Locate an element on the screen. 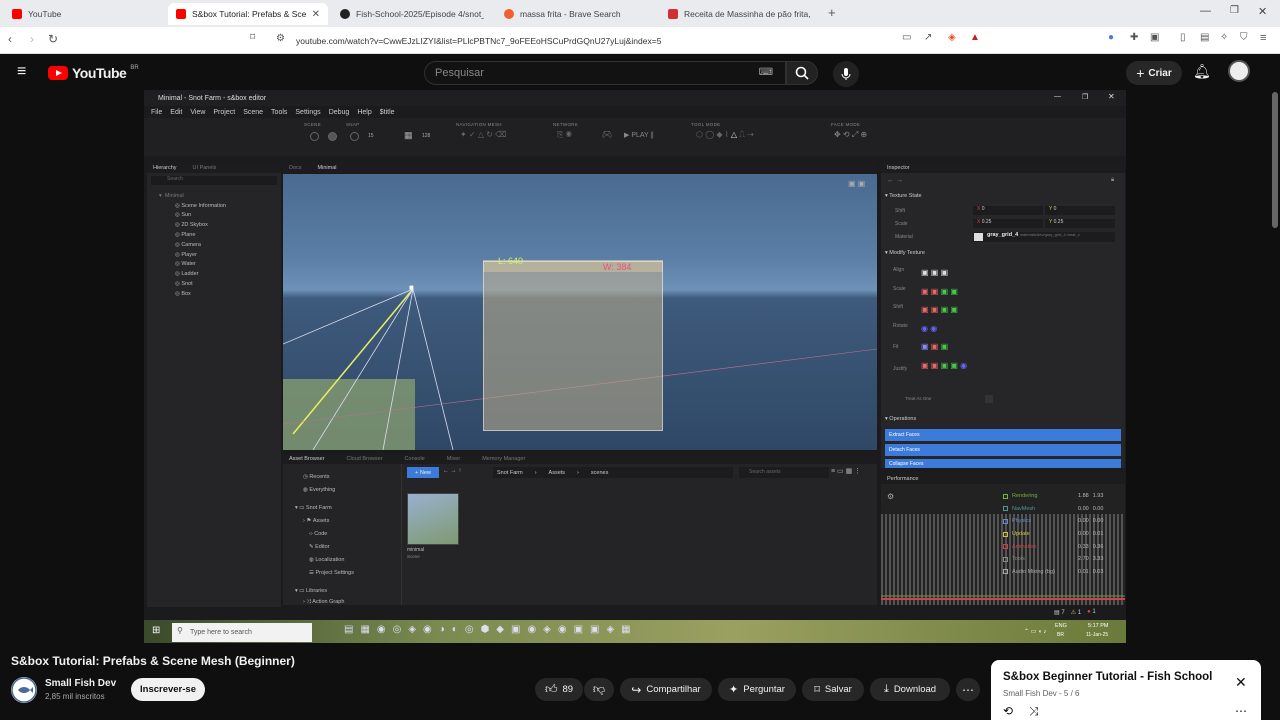  person-icon is located at coordinates (332, 136).